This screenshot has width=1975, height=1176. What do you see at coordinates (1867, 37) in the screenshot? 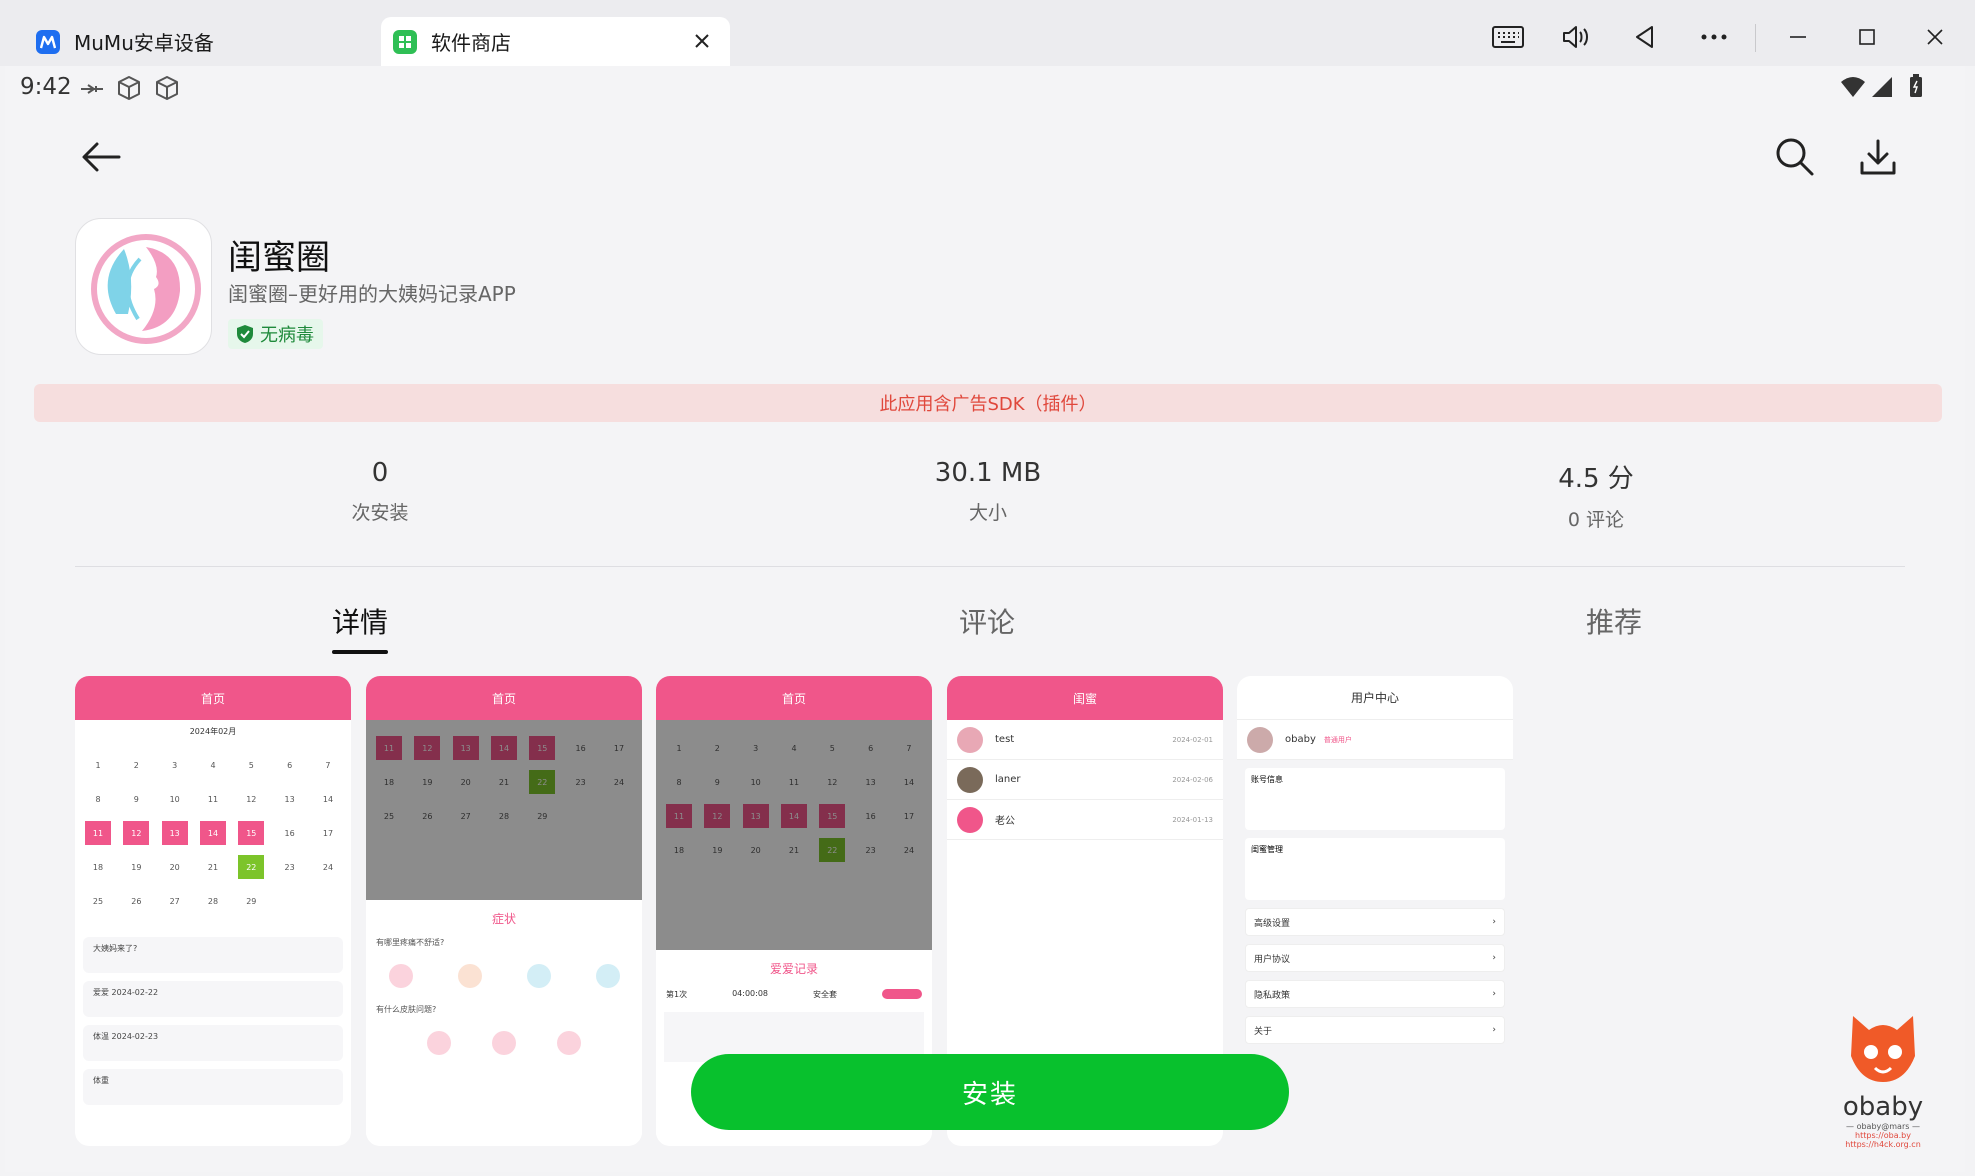
I see `maximize-icon` at bounding box center [1867, 37].